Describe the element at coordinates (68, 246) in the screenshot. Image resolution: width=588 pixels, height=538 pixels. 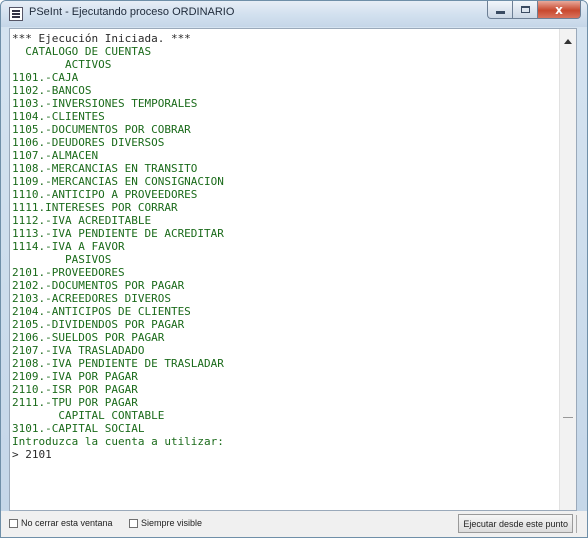
I see `console-line: 1114.-IVA A FAVOR` at that location.